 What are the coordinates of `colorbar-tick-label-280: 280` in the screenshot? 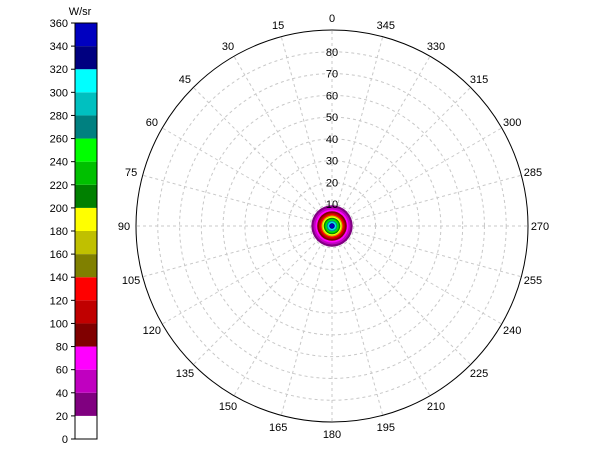 It's located at (59, 116).